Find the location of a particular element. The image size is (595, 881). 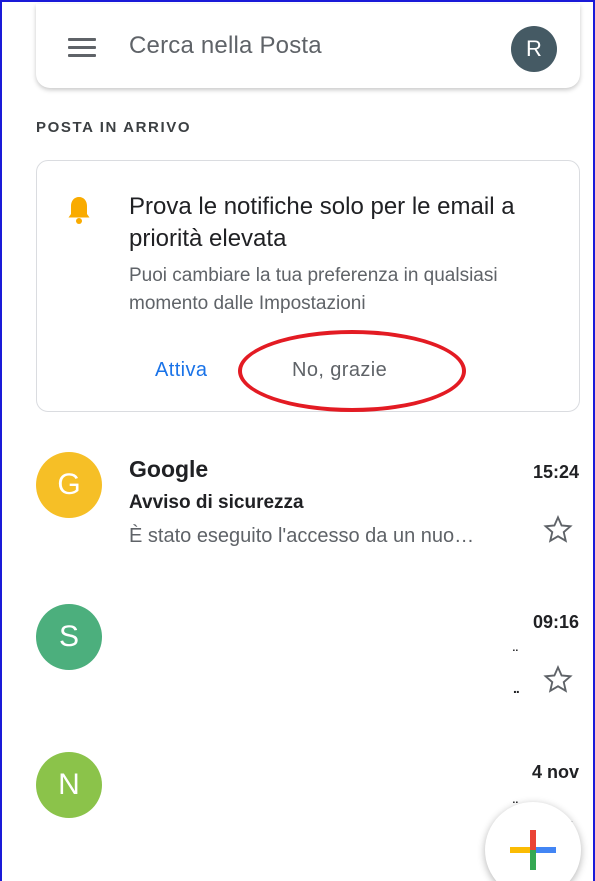

compose-button is located at coordinates (533, 841).